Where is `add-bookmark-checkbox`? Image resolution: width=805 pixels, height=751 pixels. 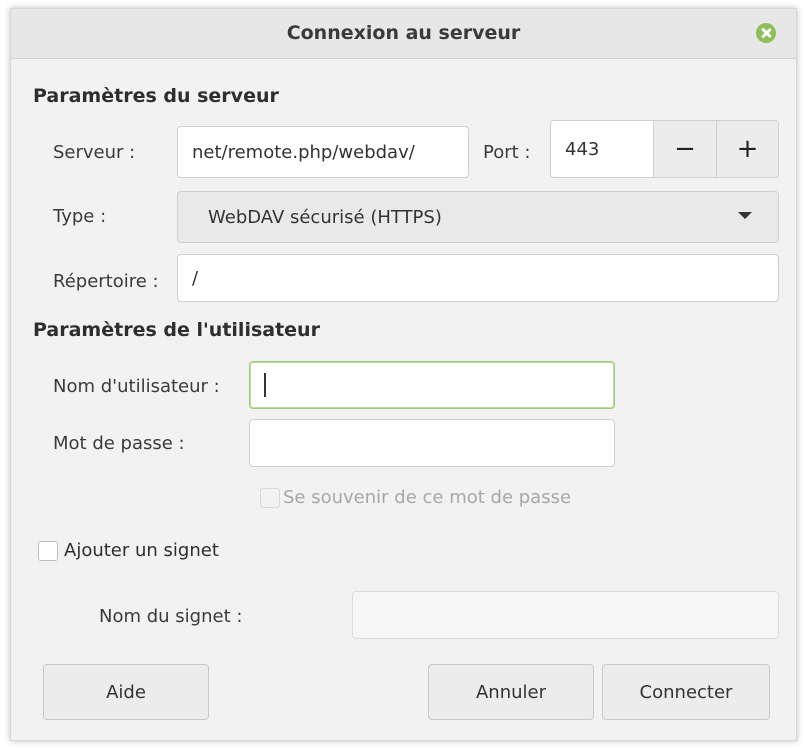 add-bookmark-checkbox is located at coordinates (48, 551).